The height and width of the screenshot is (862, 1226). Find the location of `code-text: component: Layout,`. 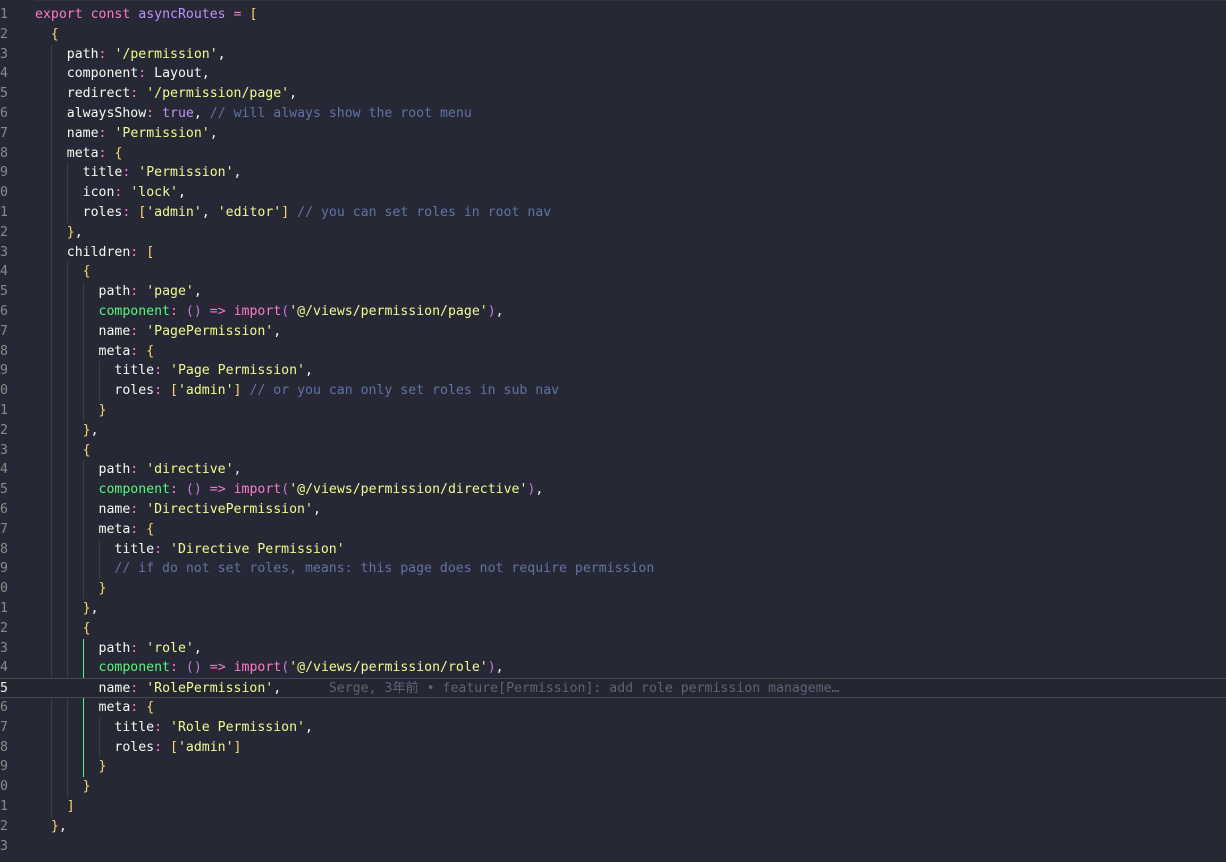

code-text: component: Layout, is located at coordinates (122, 74).